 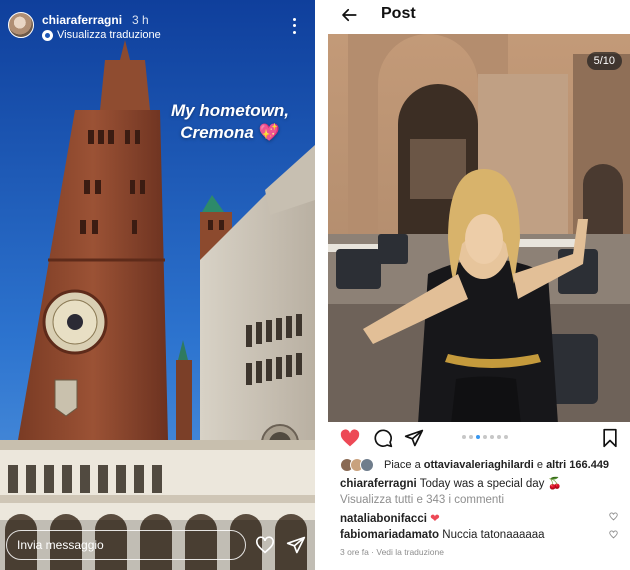 I want to click on carousel-indicator, so click(x=485, y=437).